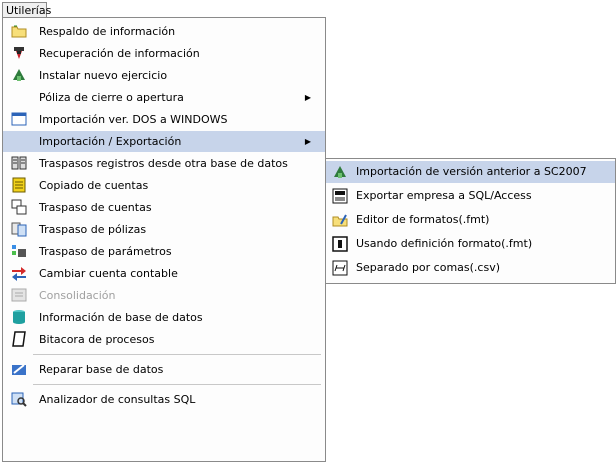  What do you see at coordinates (164, 251) in the screenshot?
I see `menu-item-traspaso-parametros: Traspaso de parámetros` at bounding box center [164, 251].